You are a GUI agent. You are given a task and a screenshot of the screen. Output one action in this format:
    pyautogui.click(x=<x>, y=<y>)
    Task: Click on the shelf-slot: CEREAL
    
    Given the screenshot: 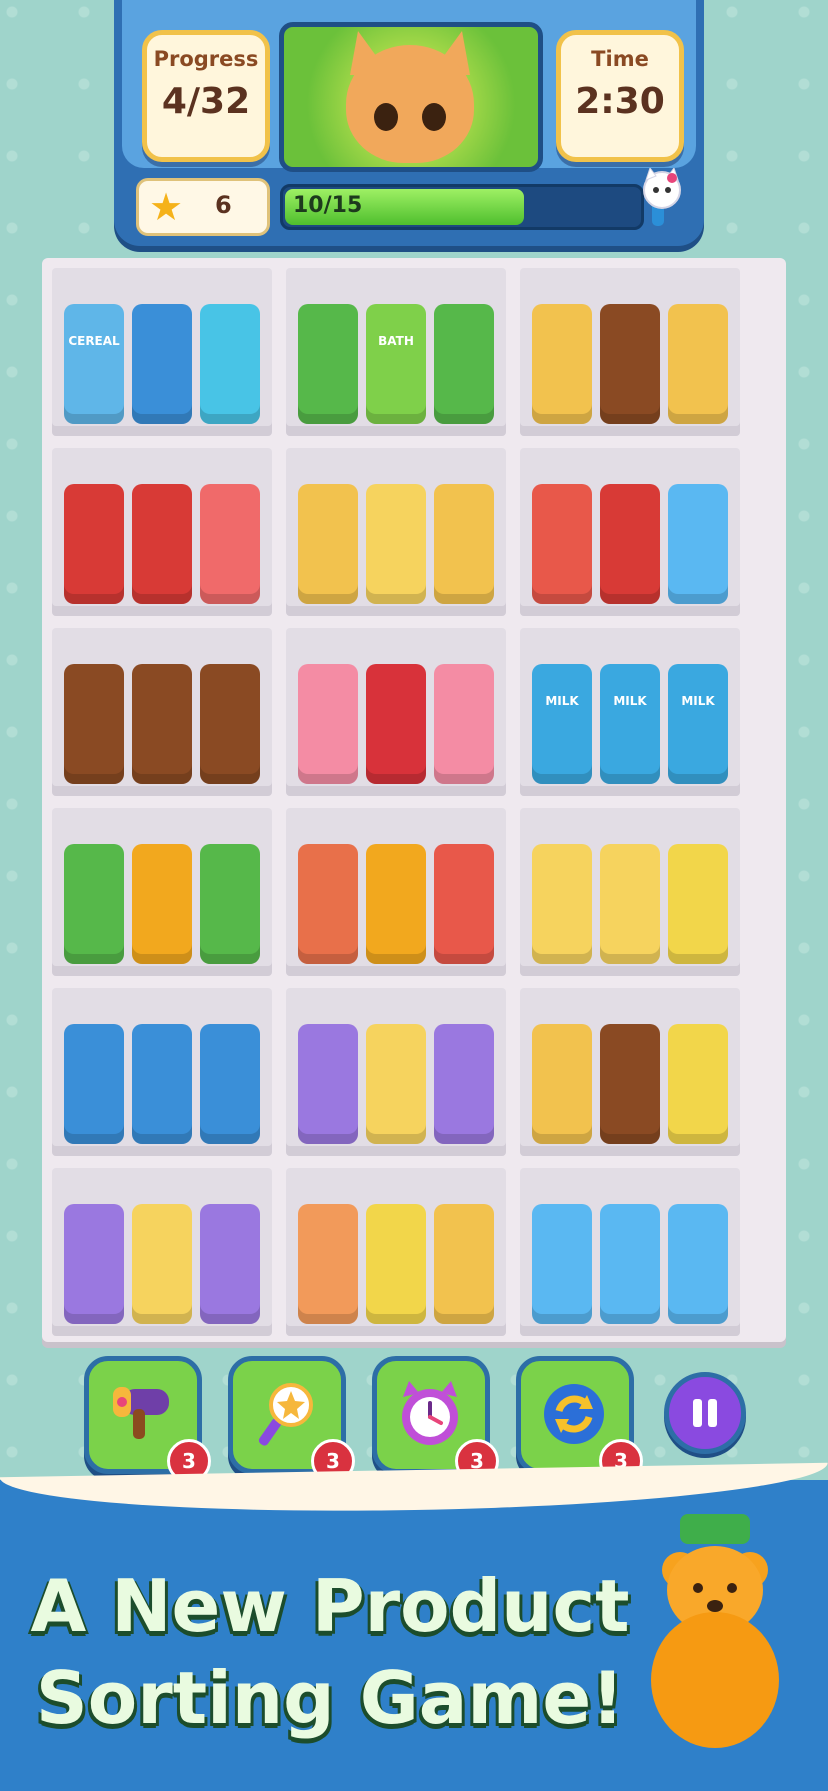 What is the action you would take?
    pyautogui.click(x=162, y=352)
    